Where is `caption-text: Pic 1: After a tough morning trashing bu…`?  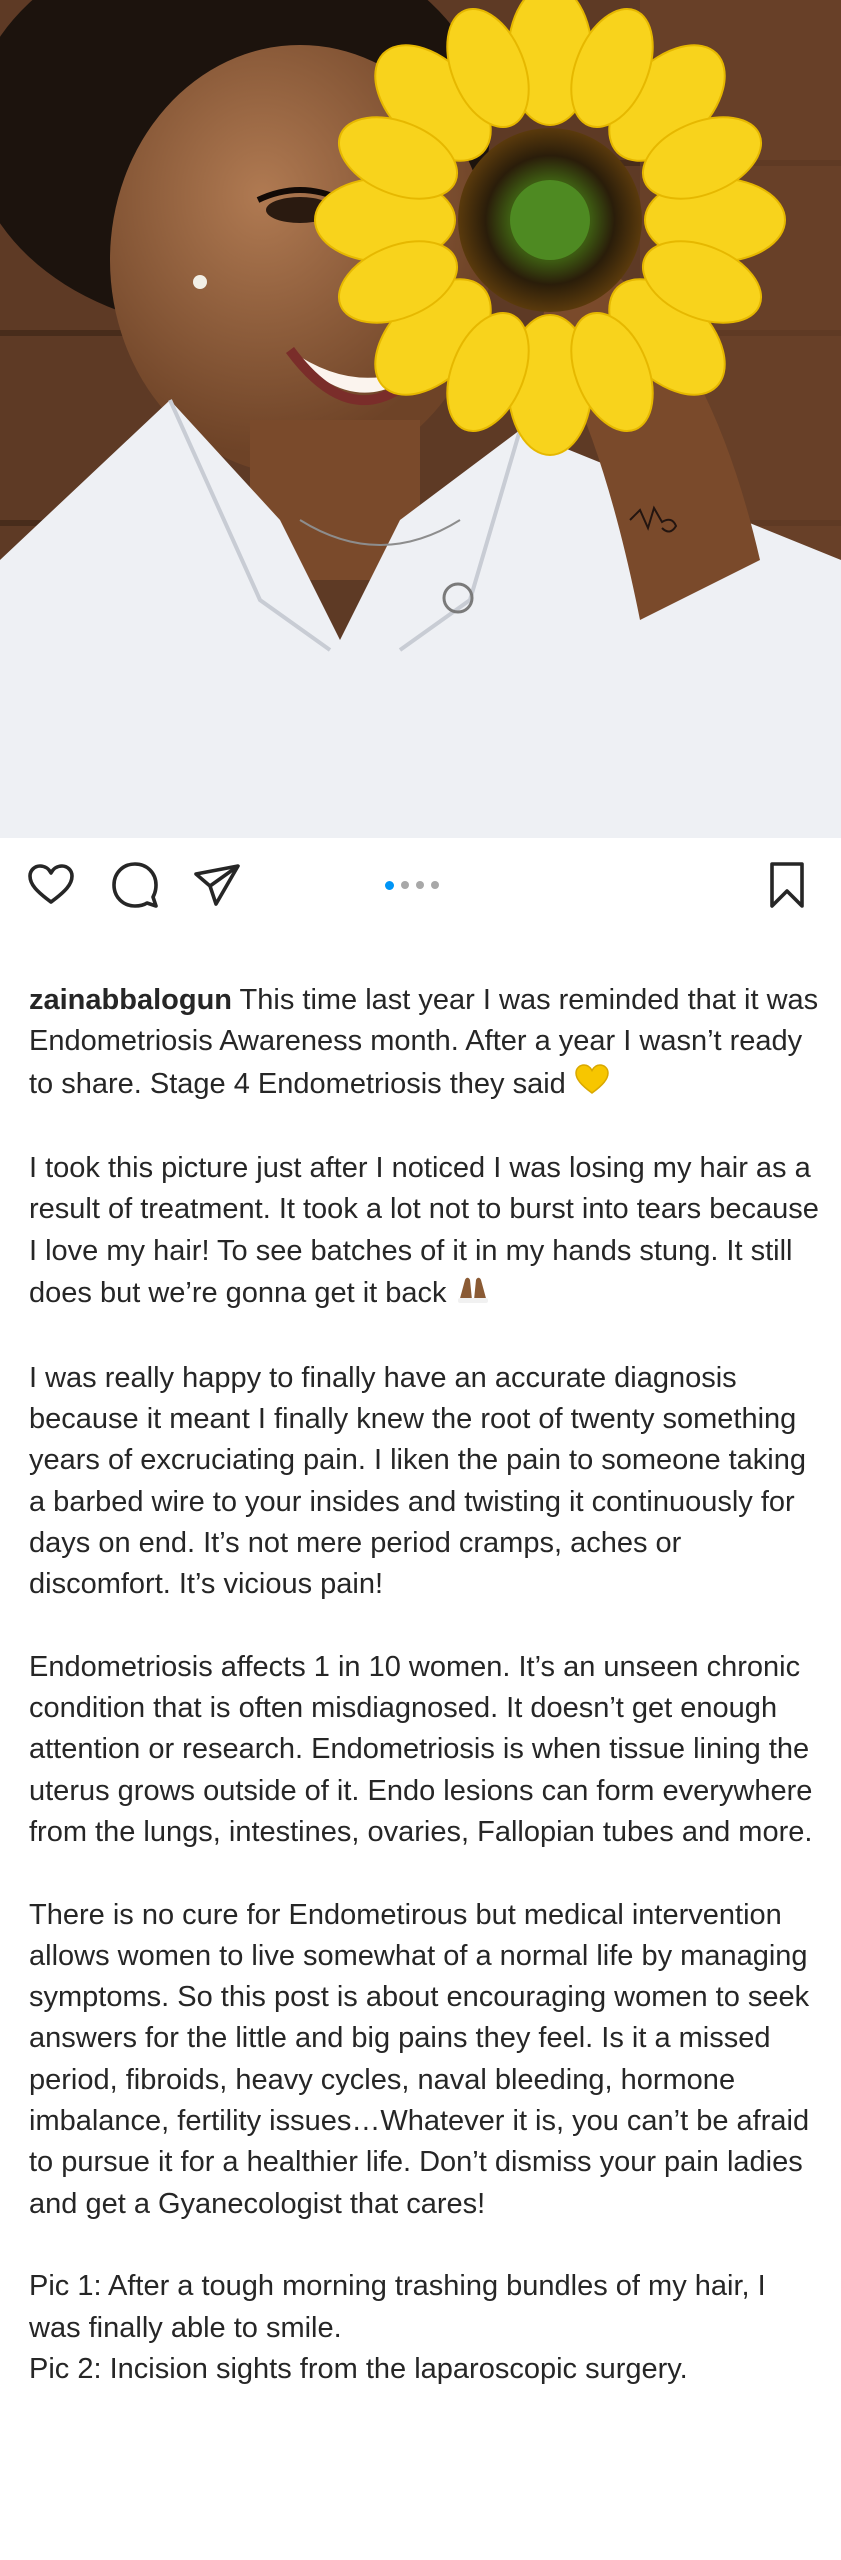 caption-text: Pic 1: After a tough morning trashing bu… is located at coordinates (397, 2307).